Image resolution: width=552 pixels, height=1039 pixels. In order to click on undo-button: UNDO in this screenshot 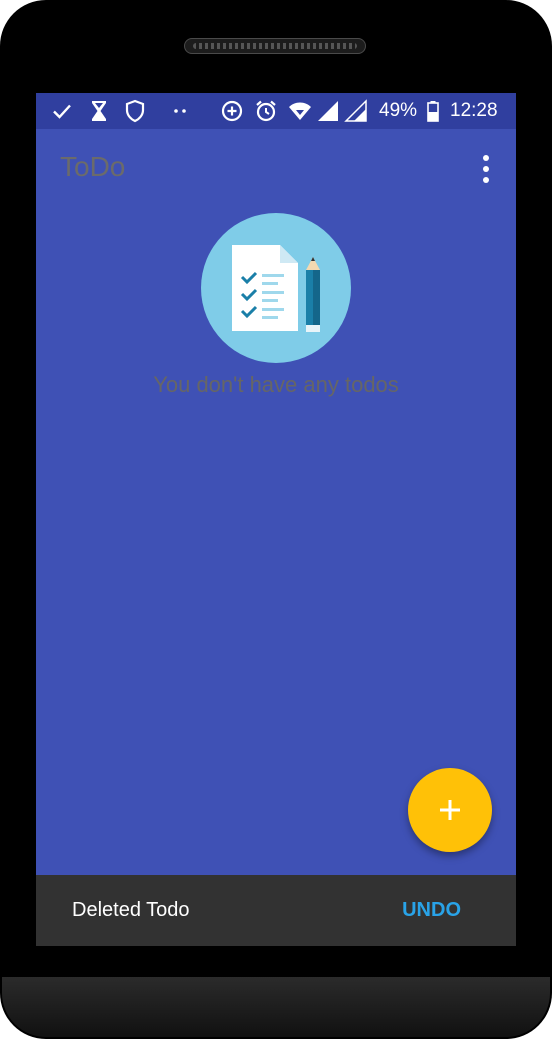, I will do `click(431, 910)`.